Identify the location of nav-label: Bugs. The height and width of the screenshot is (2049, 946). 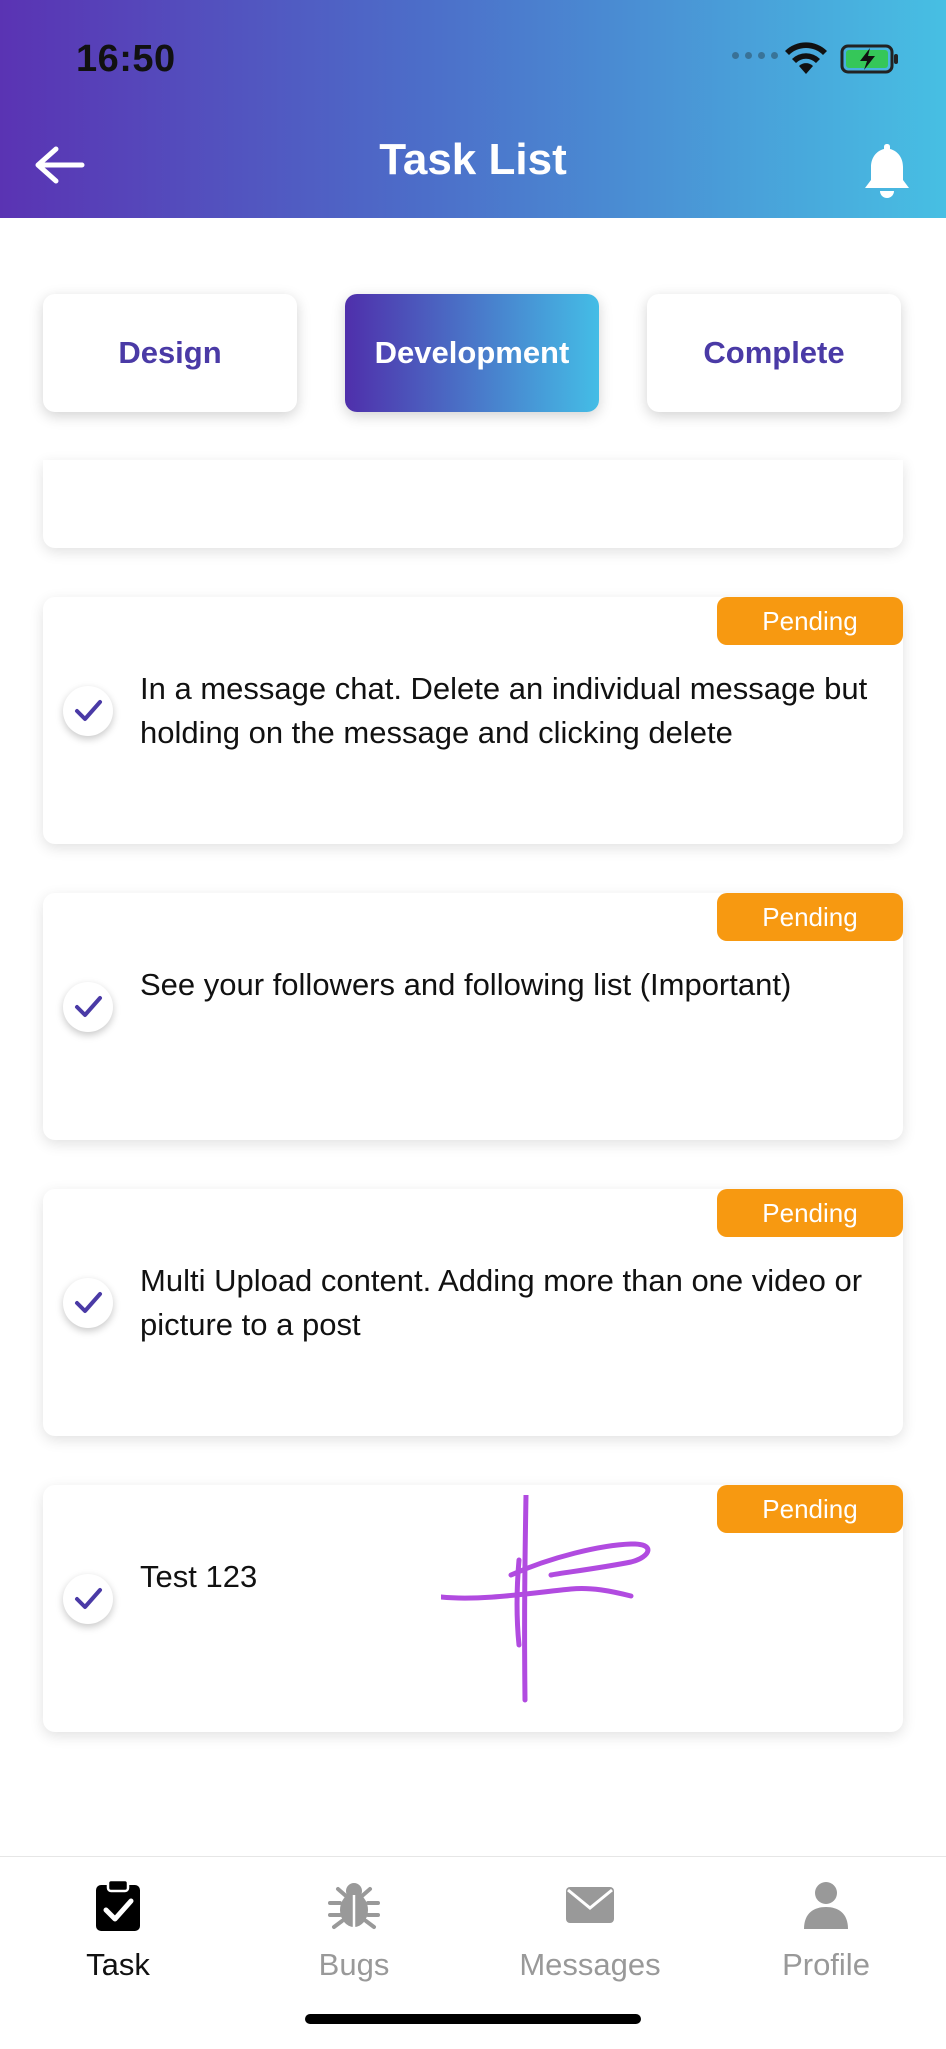
(354, 1964).